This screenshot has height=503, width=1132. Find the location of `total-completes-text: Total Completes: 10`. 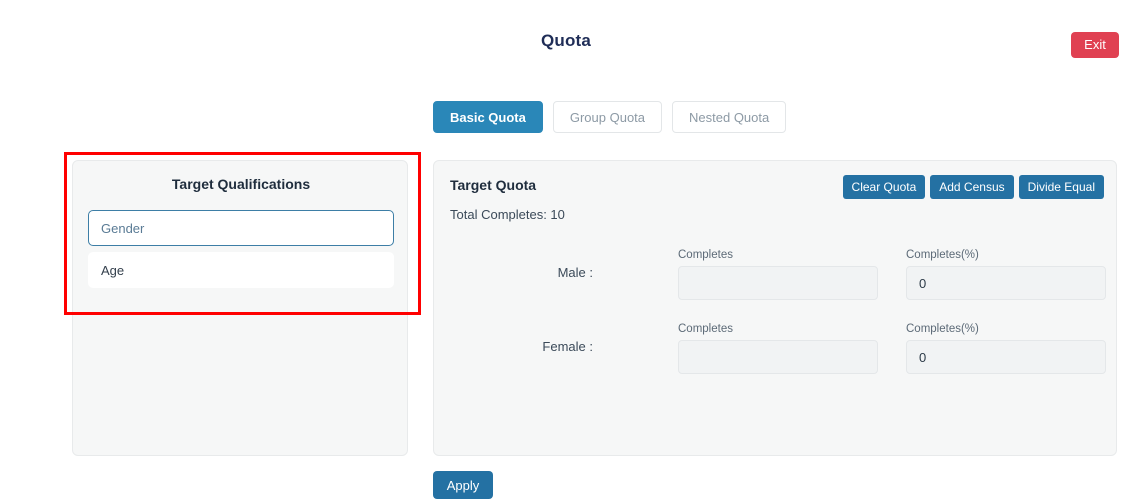

total-completes-text: Total Completes: 10 is located at coordinates (507, 214).